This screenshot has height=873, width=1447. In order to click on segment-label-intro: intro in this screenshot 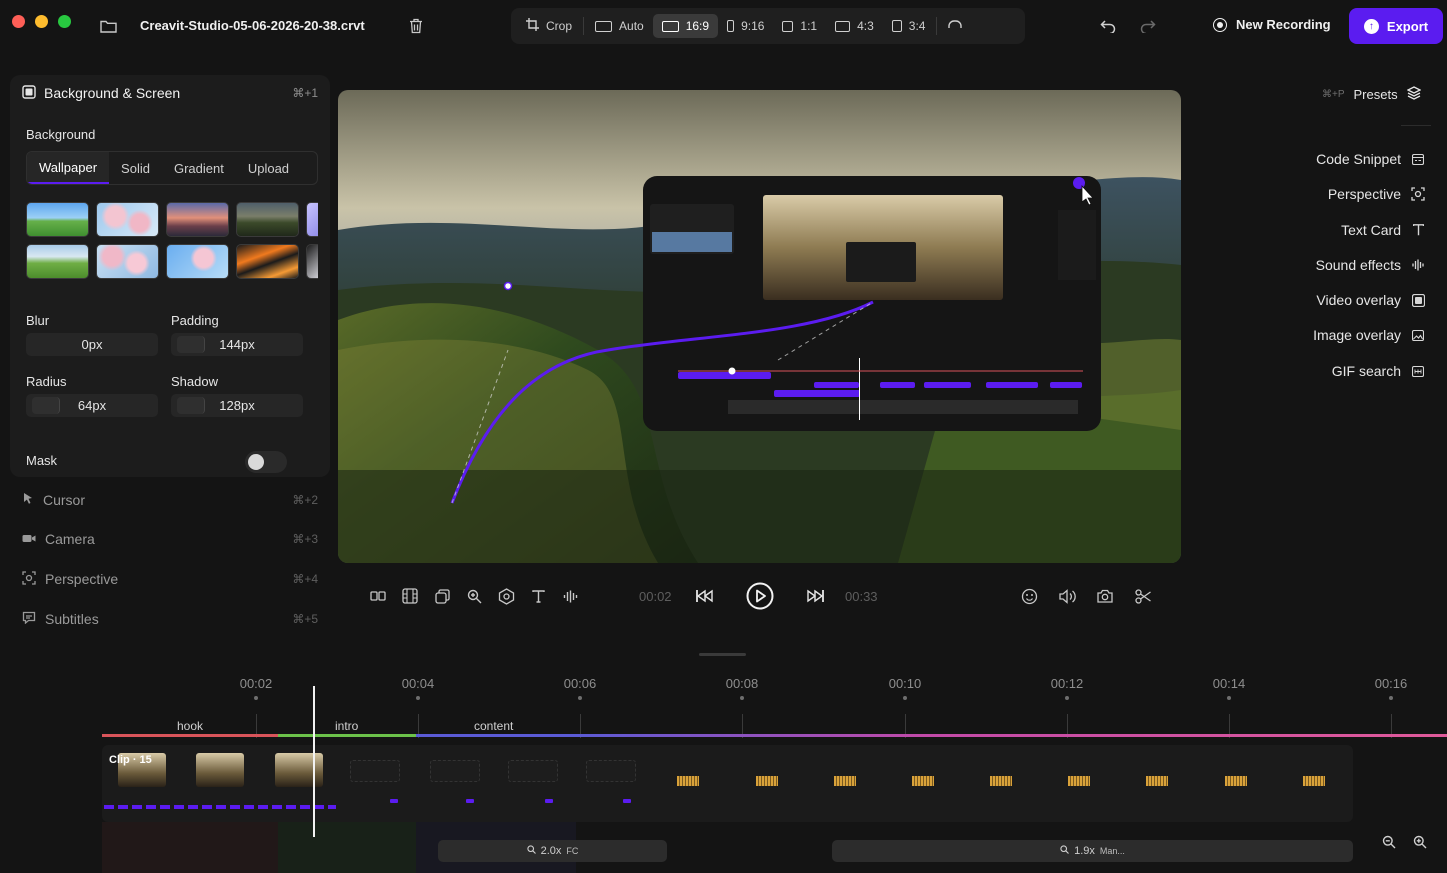, I will do `click(346, 726)`.